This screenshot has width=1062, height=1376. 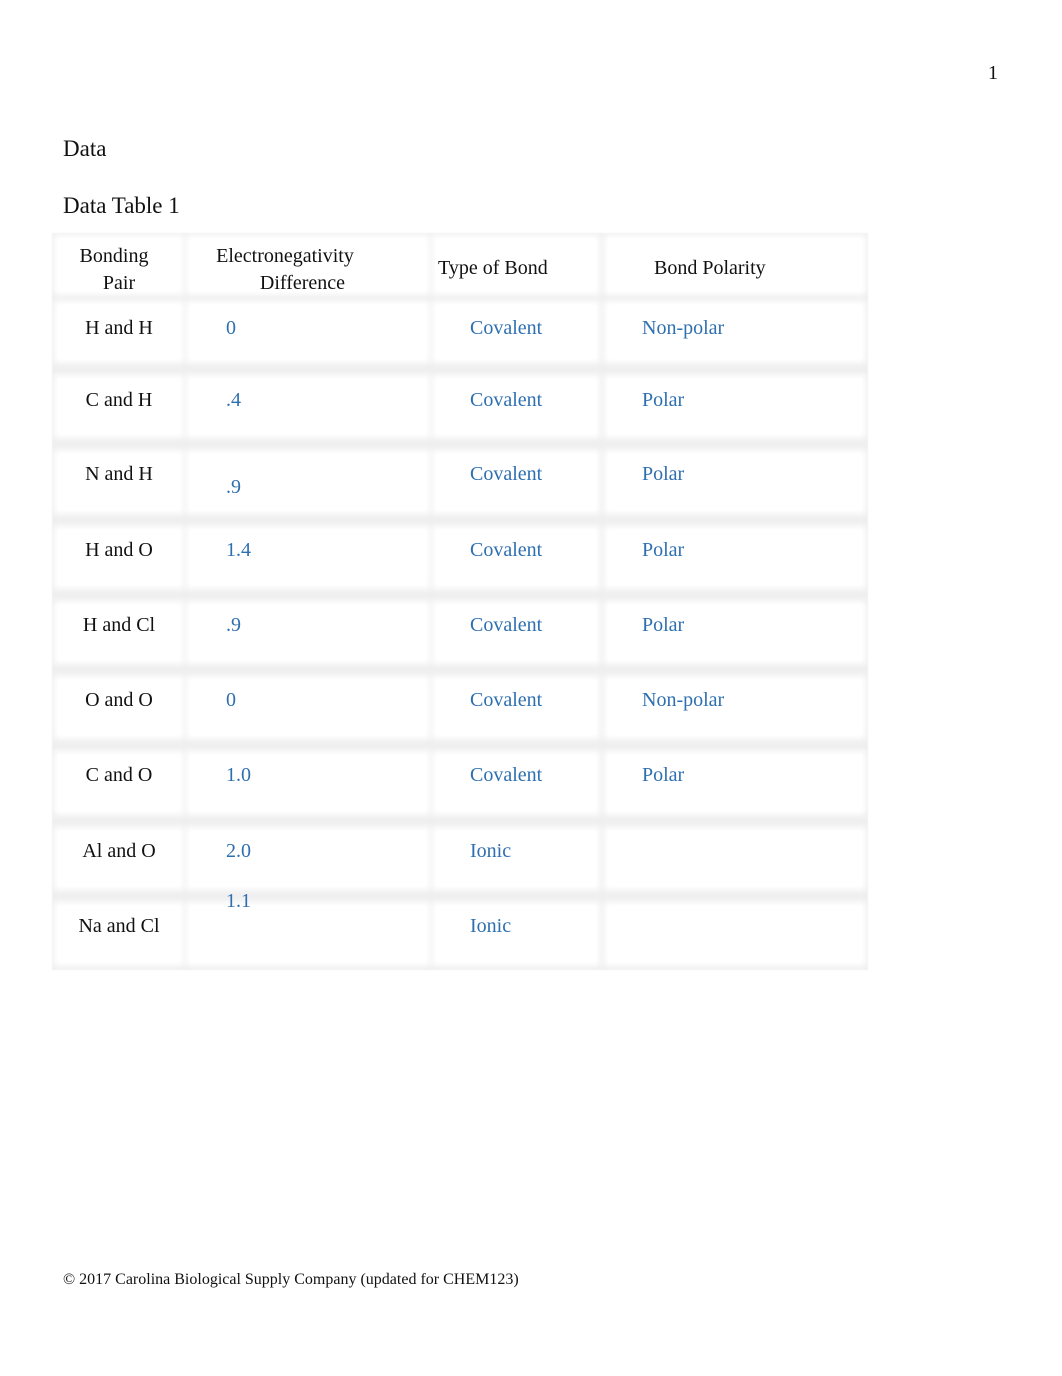 What do you see at coordinates (119, 700) in the screenshot?
I see `cell-bonding-pair-text: O and O` at bounding box center [119, 700].